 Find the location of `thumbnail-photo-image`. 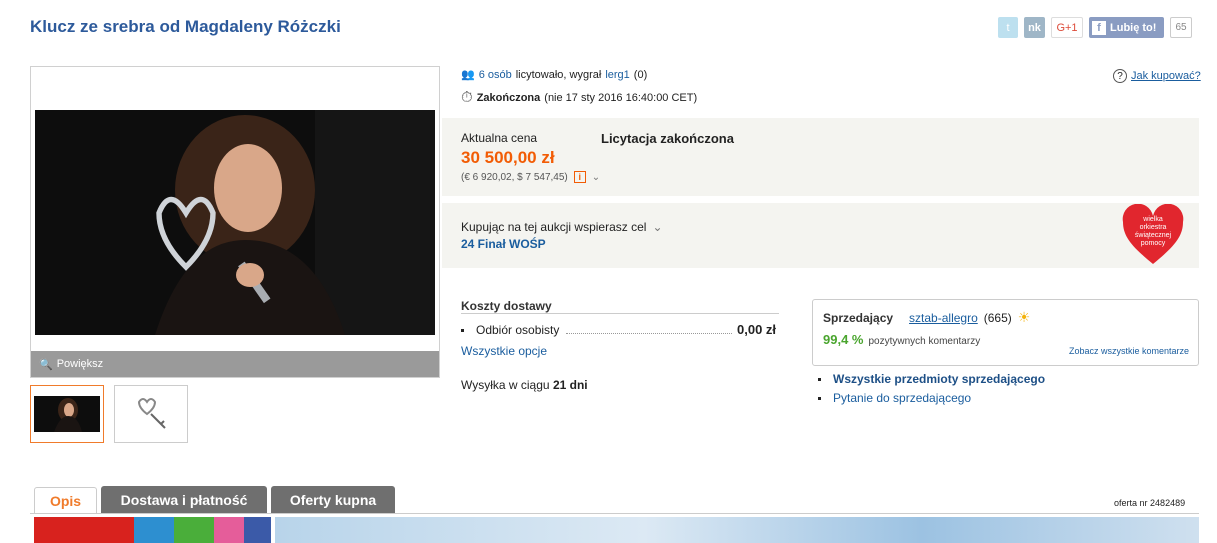

thumbnail-photo-image is located at coordinates (67, 414).